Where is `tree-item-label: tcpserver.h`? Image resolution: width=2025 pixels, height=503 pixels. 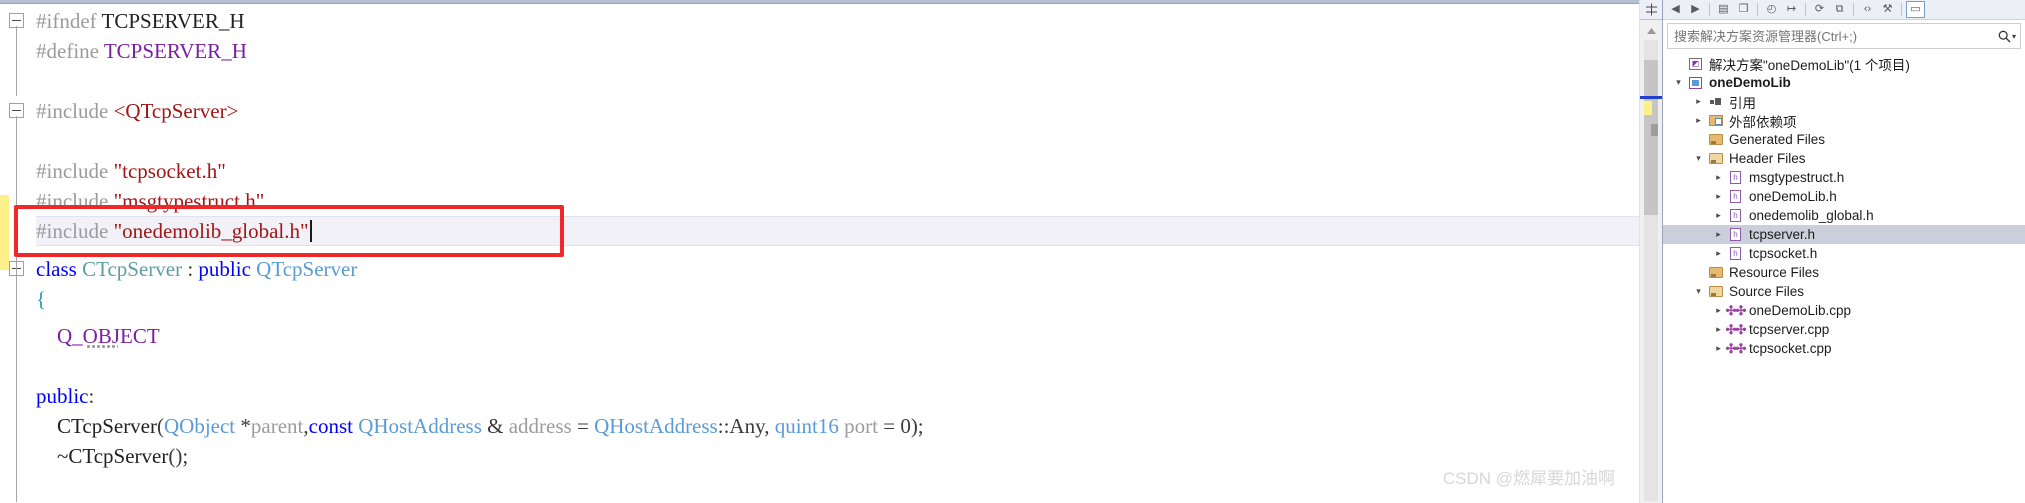 tree-item-label: tcpserver.h is located at coordinates (1782, 234).